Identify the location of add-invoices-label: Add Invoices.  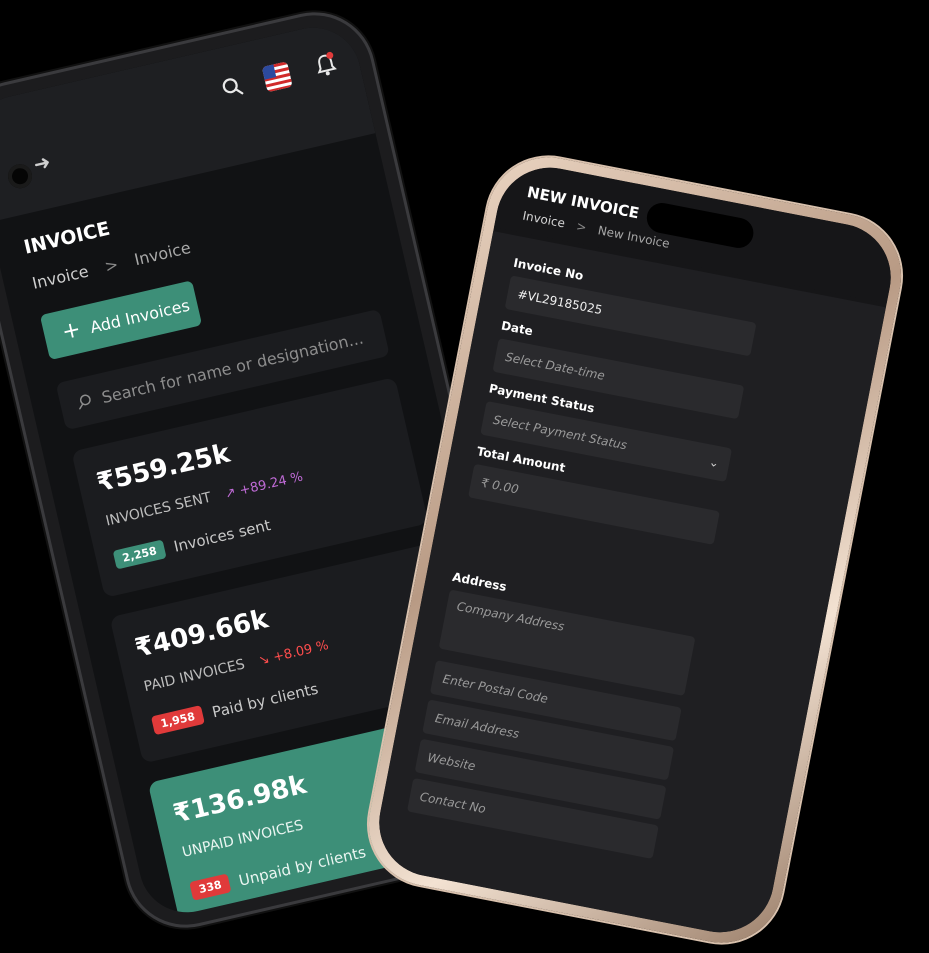
(140, 316).